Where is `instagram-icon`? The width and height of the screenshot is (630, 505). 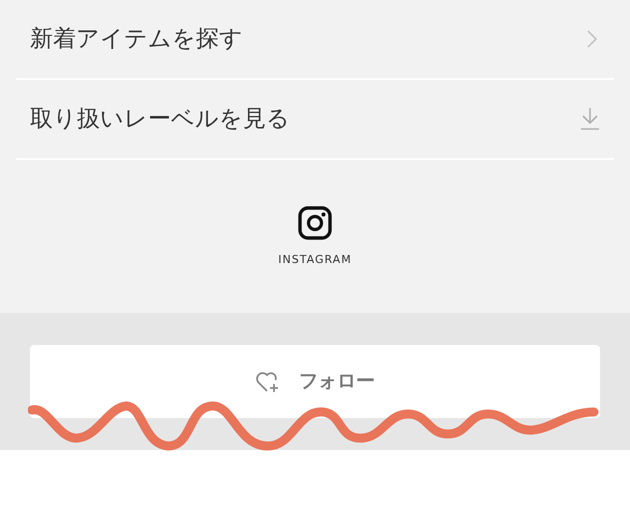 instagram-icon is located at coordinates (315, 223).